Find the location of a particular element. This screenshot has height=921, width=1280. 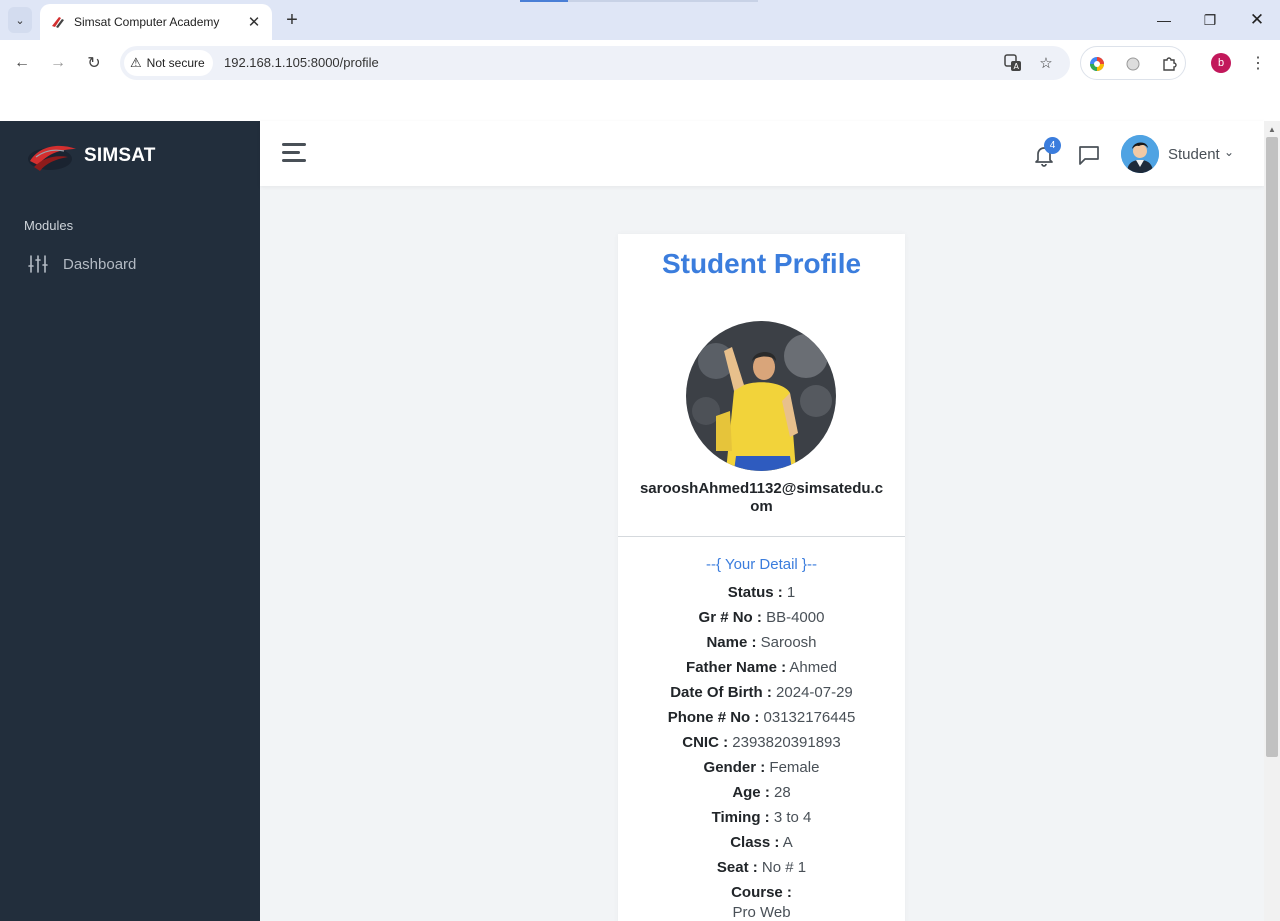

extension-color-icon is located at coordinates (1097, 64).